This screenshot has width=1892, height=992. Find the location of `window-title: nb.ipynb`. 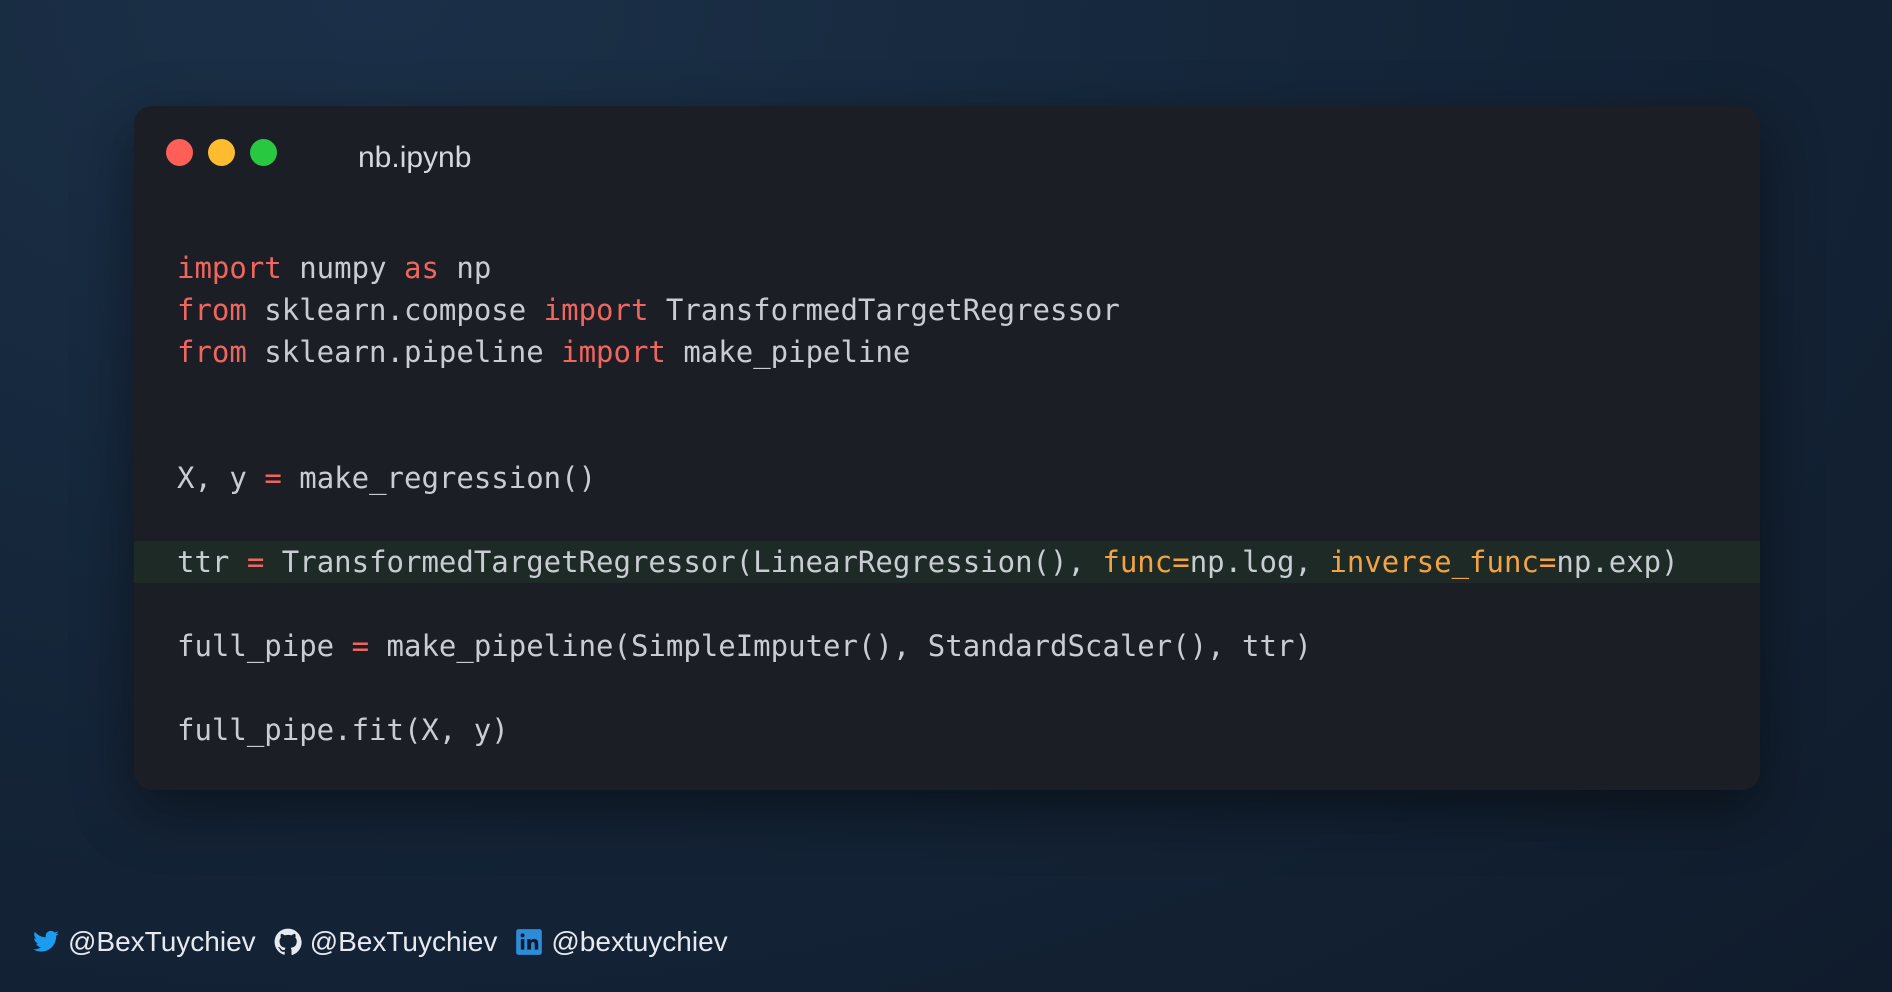

window-title: nb.ipynb is located at coordinates (415, 157).